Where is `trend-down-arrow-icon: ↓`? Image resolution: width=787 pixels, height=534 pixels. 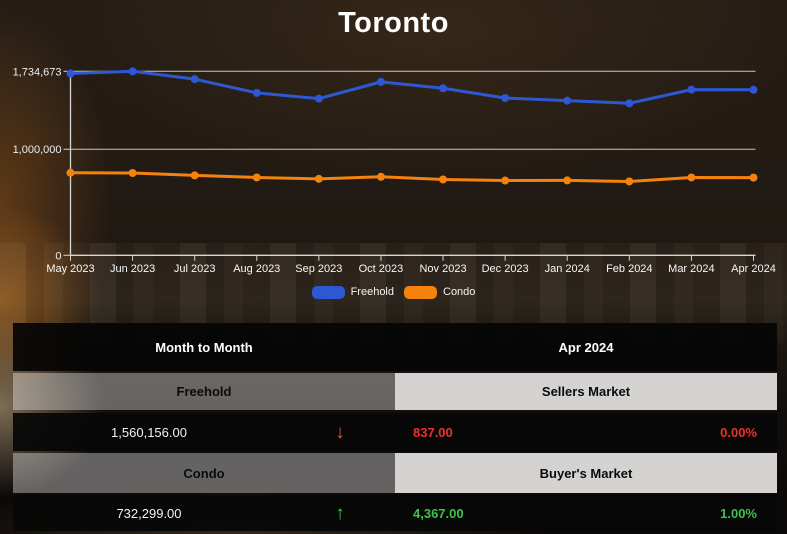 trend-down-arrow-icon: ↓ is located at coordinates (340, 432).